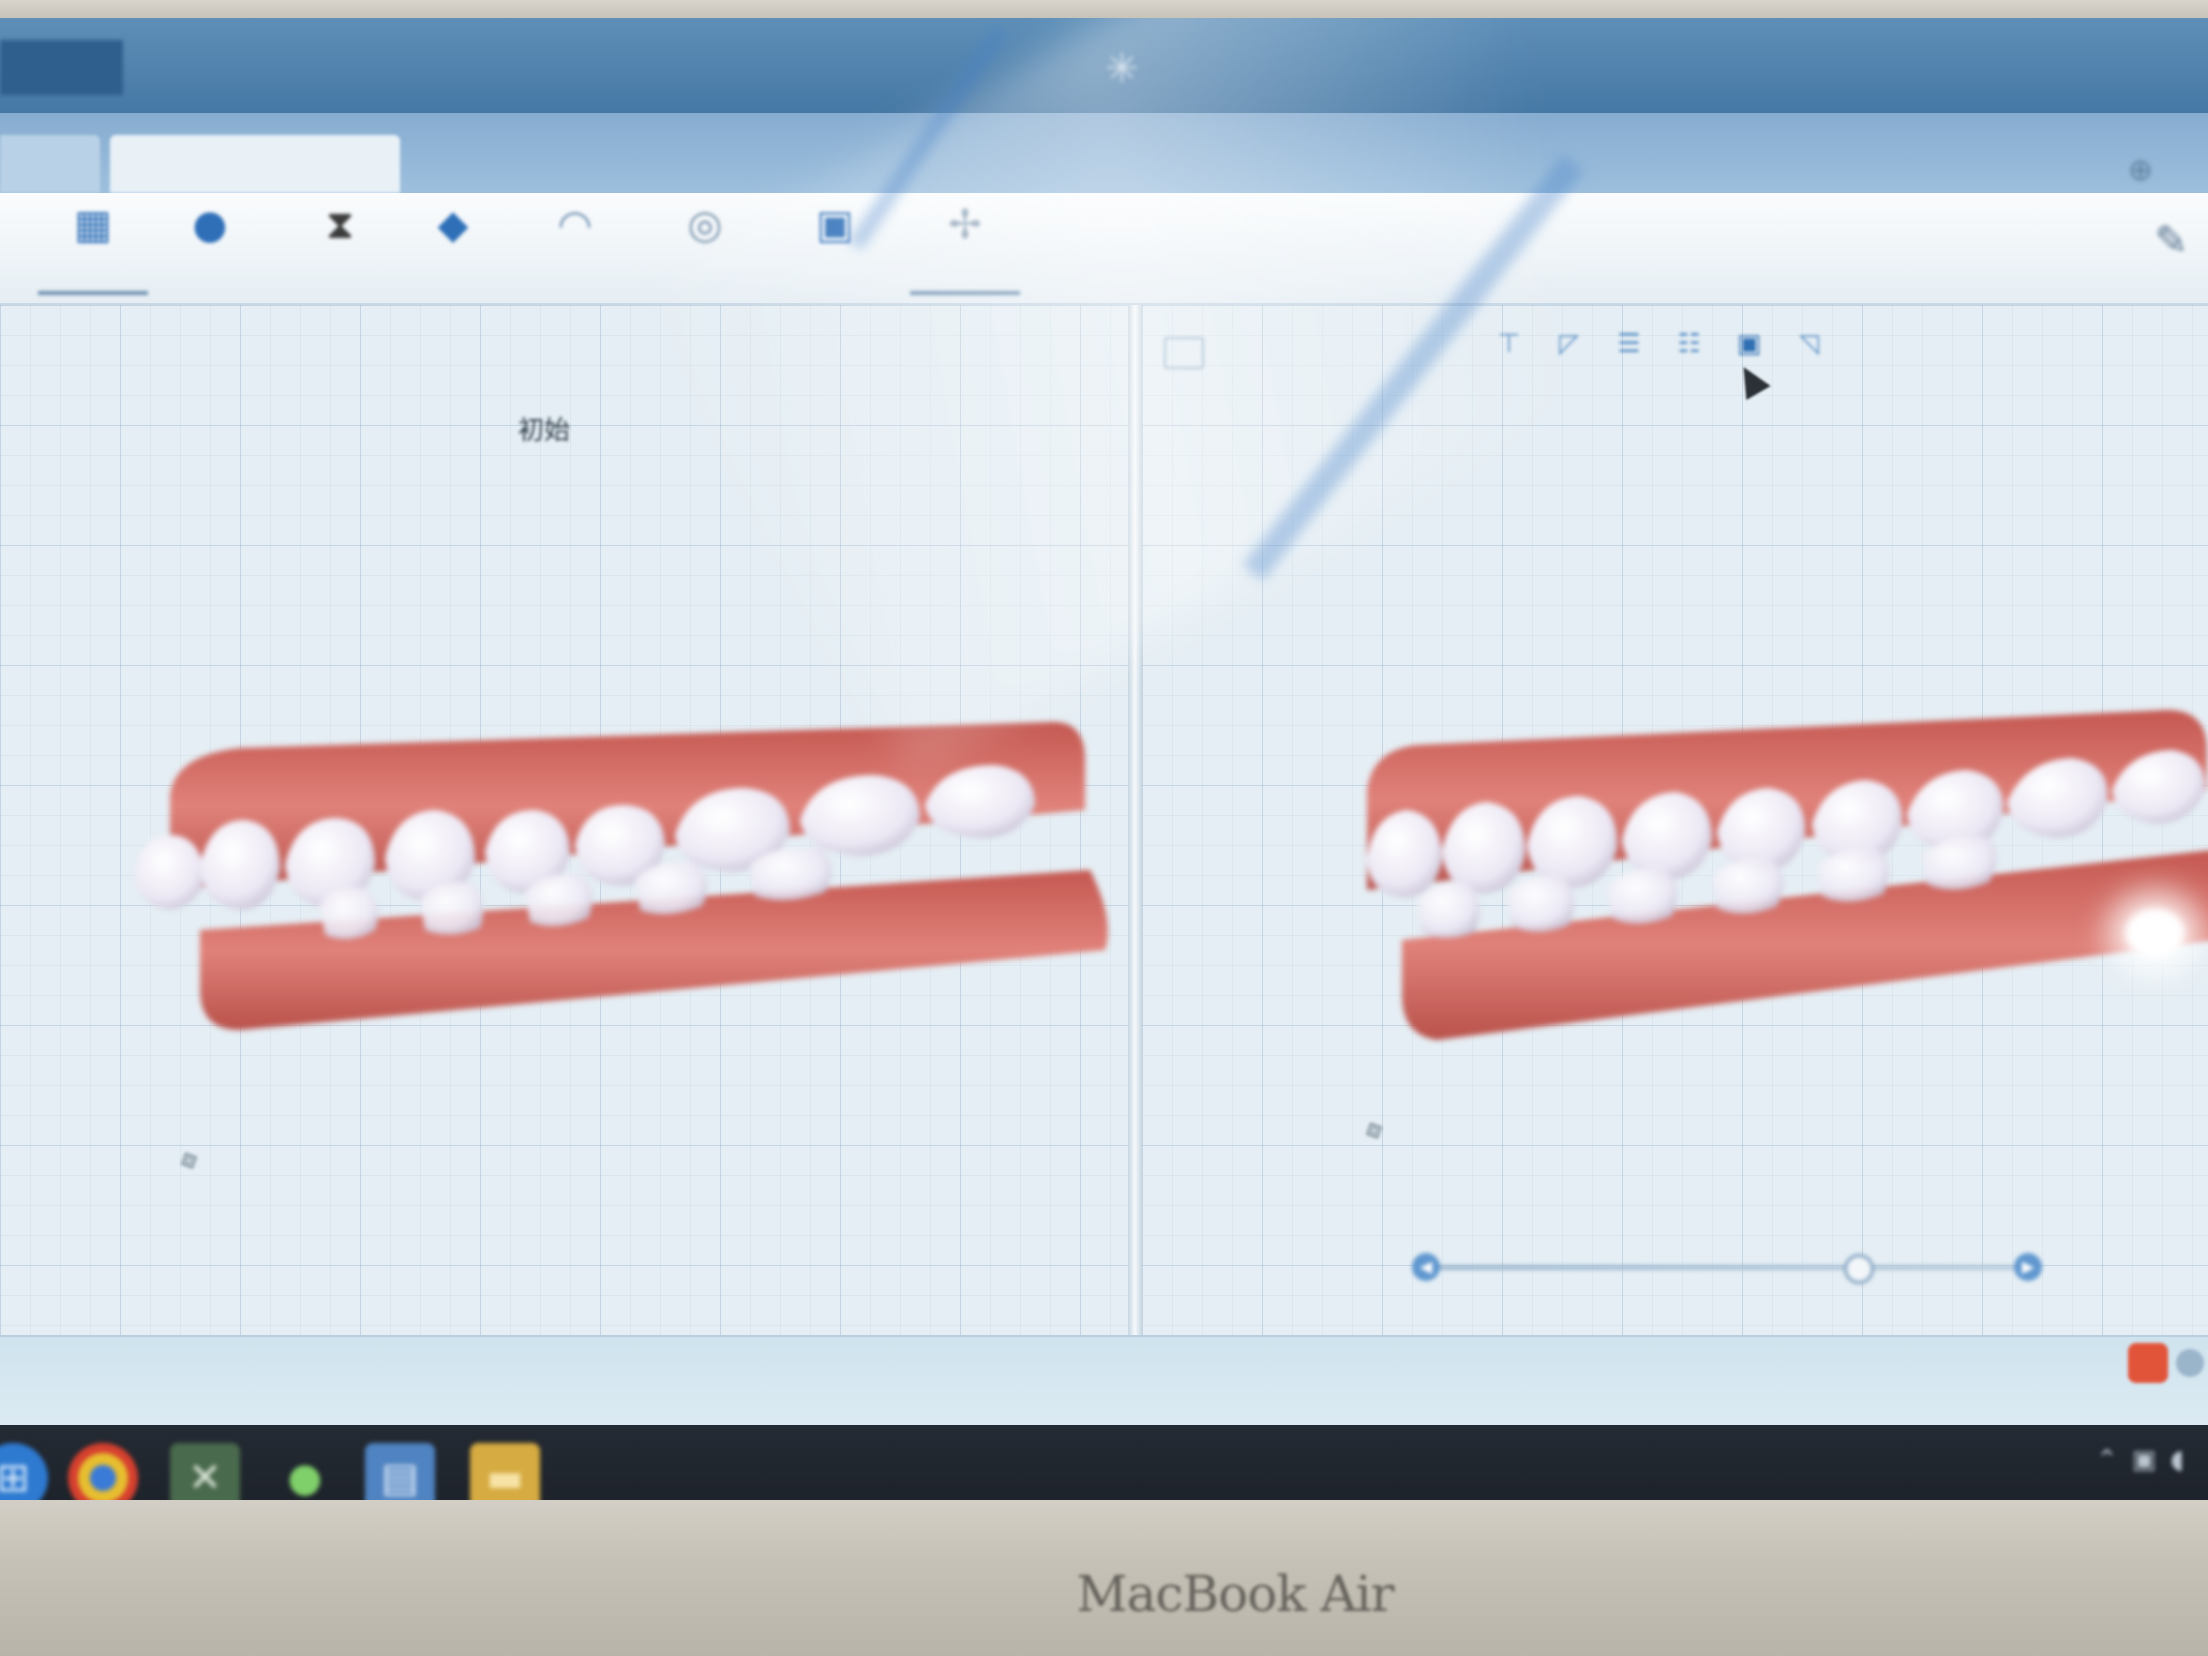 This screenshot has height=1656, width=2208. I want to click on view-front-icon: ⊤, so click(1509, 344).